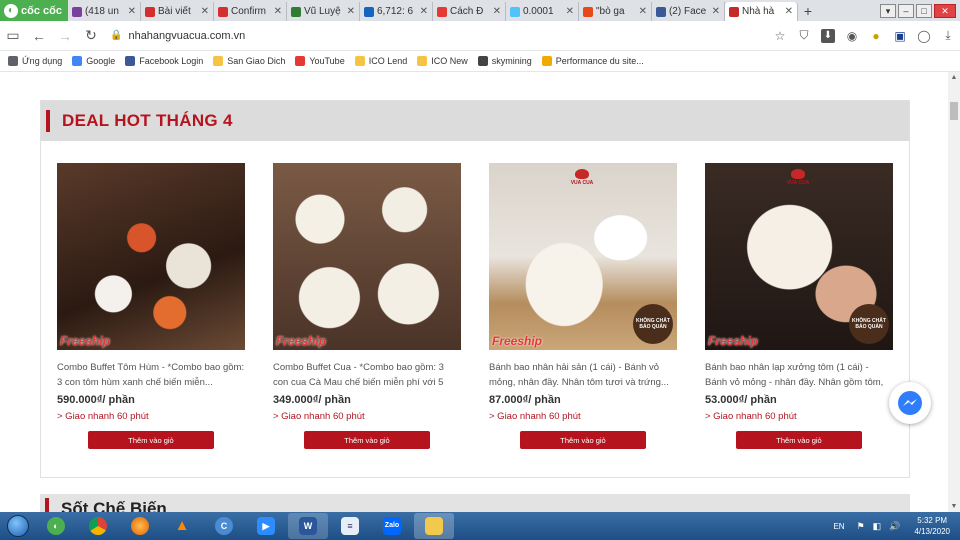 The width and height of the screenshot is (960, 540). I want to click on taskbar-firefox, so click(140, 526).